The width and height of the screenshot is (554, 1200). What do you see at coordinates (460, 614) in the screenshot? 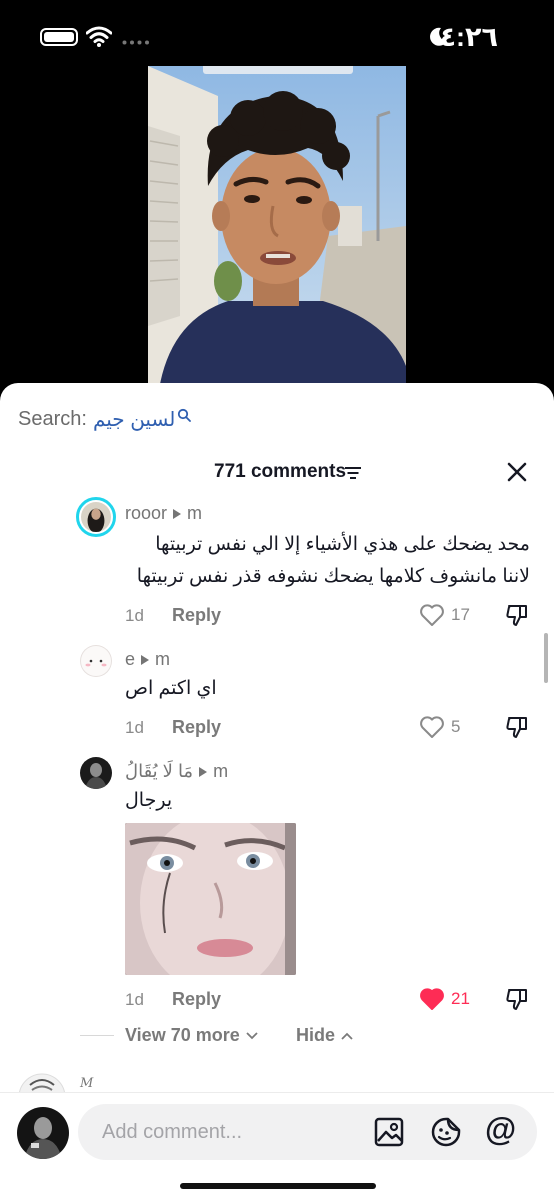
I see `like-count: 17` at bounding box center [460, 614].